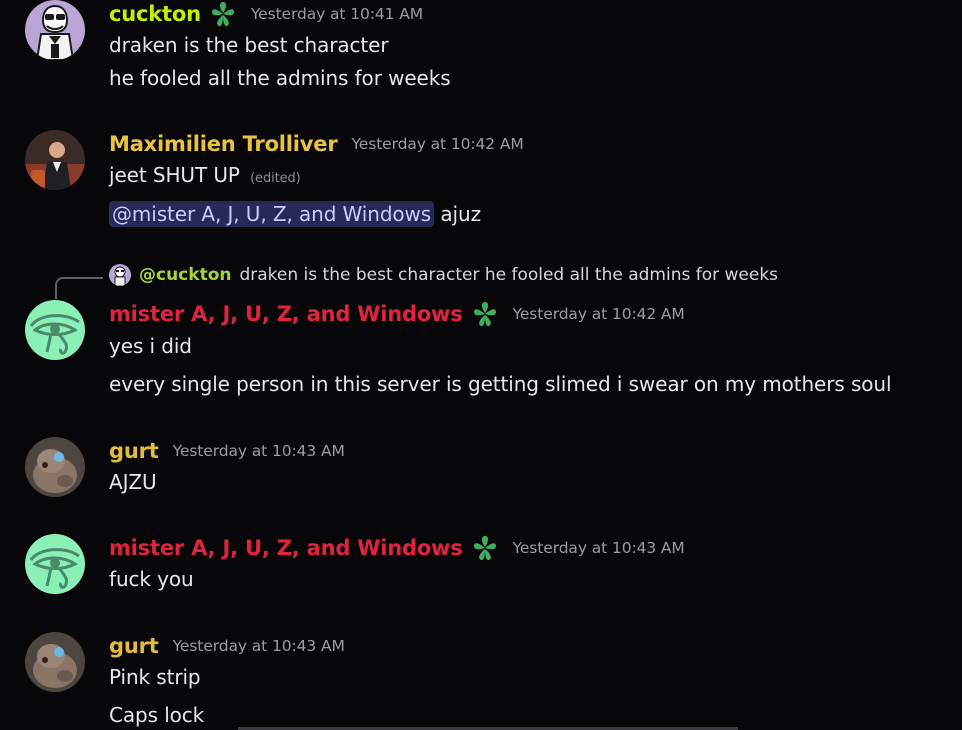  Describe the element at coordinates (280, 78) in the screenshot. I see `message-line: he fooled all the admins for weeks` at that location.